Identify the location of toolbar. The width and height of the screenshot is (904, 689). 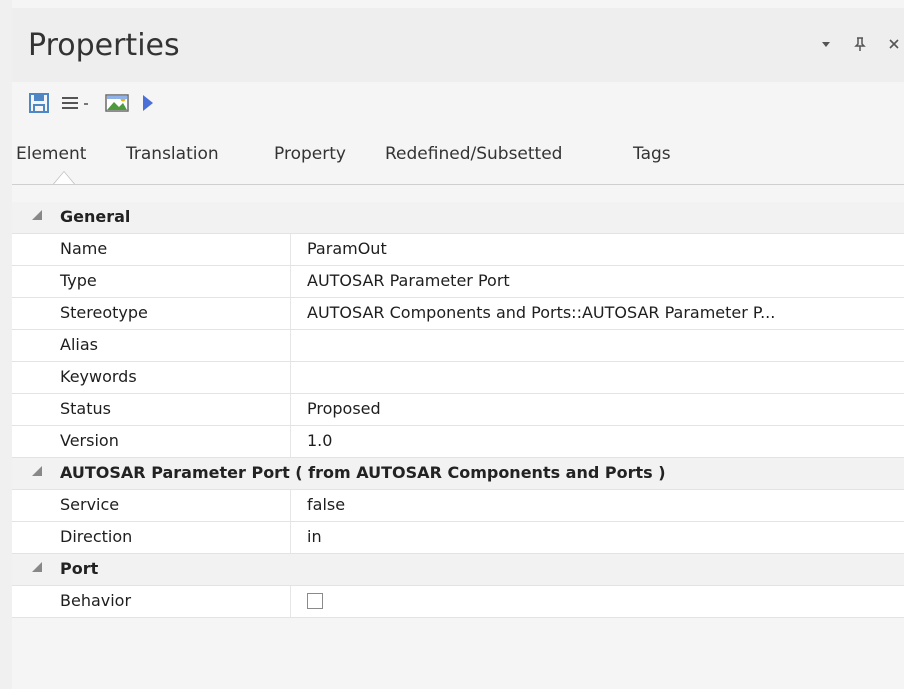
(458, 103).